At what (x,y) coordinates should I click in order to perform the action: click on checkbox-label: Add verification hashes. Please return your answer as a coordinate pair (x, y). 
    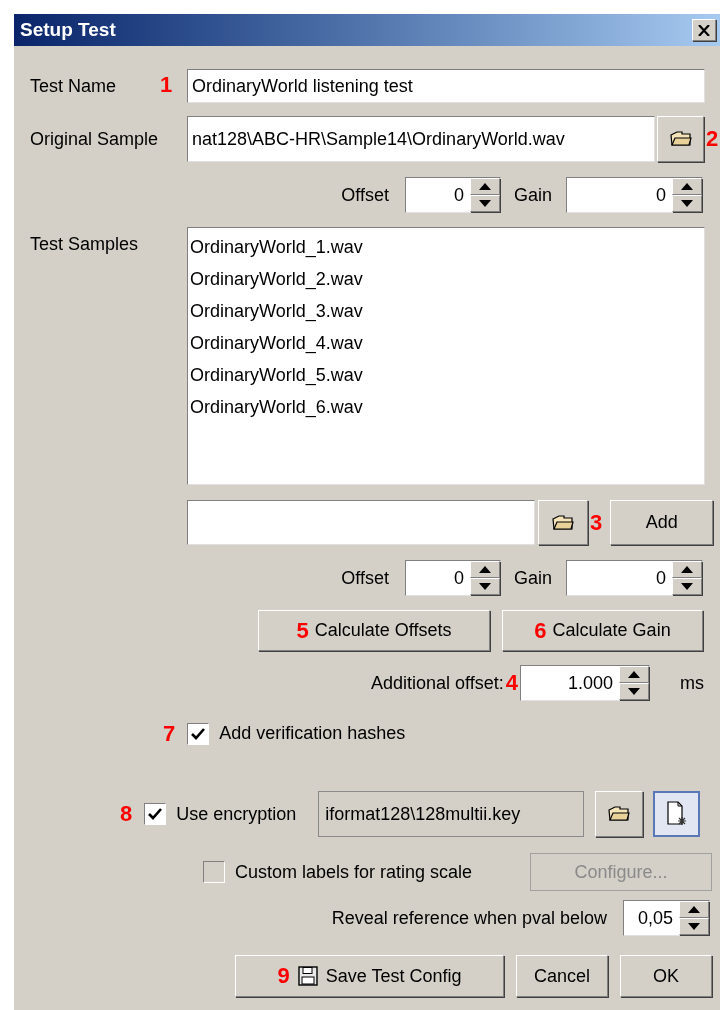
    Looking at the image, I should click on (312, 733).